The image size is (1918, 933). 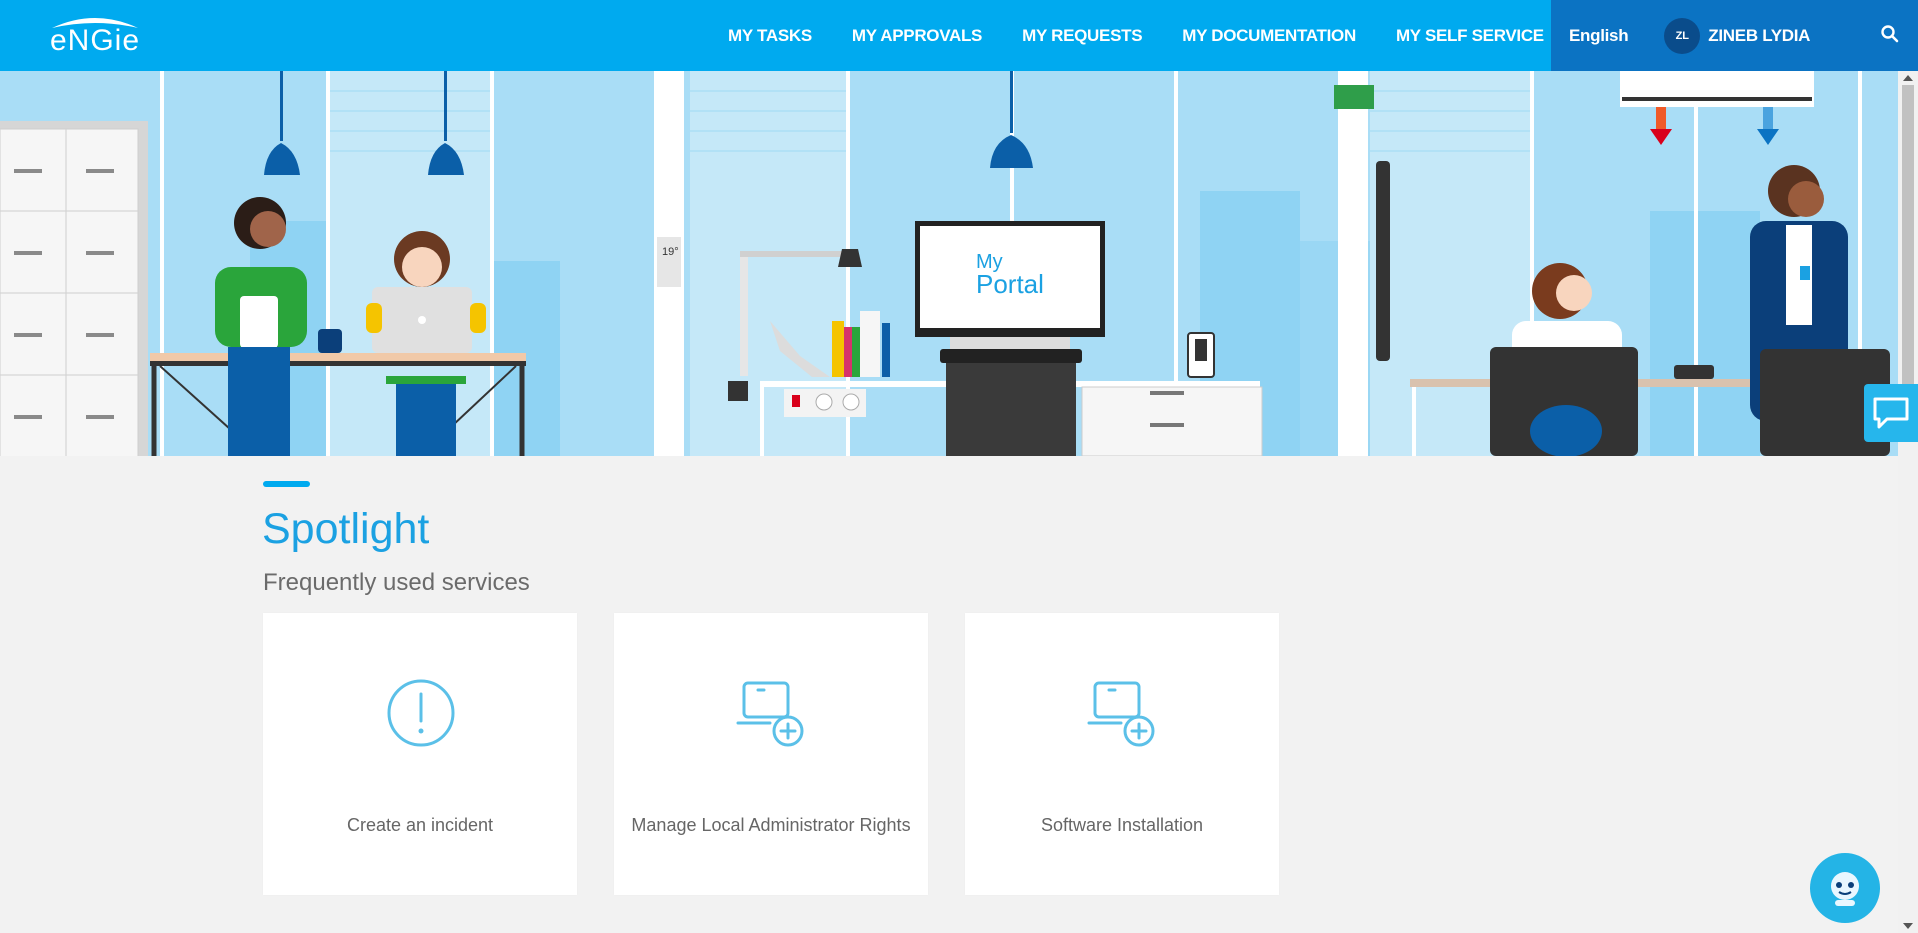 I want to click on monitor-text-portal: Portal, so click(x=1010, y=284).